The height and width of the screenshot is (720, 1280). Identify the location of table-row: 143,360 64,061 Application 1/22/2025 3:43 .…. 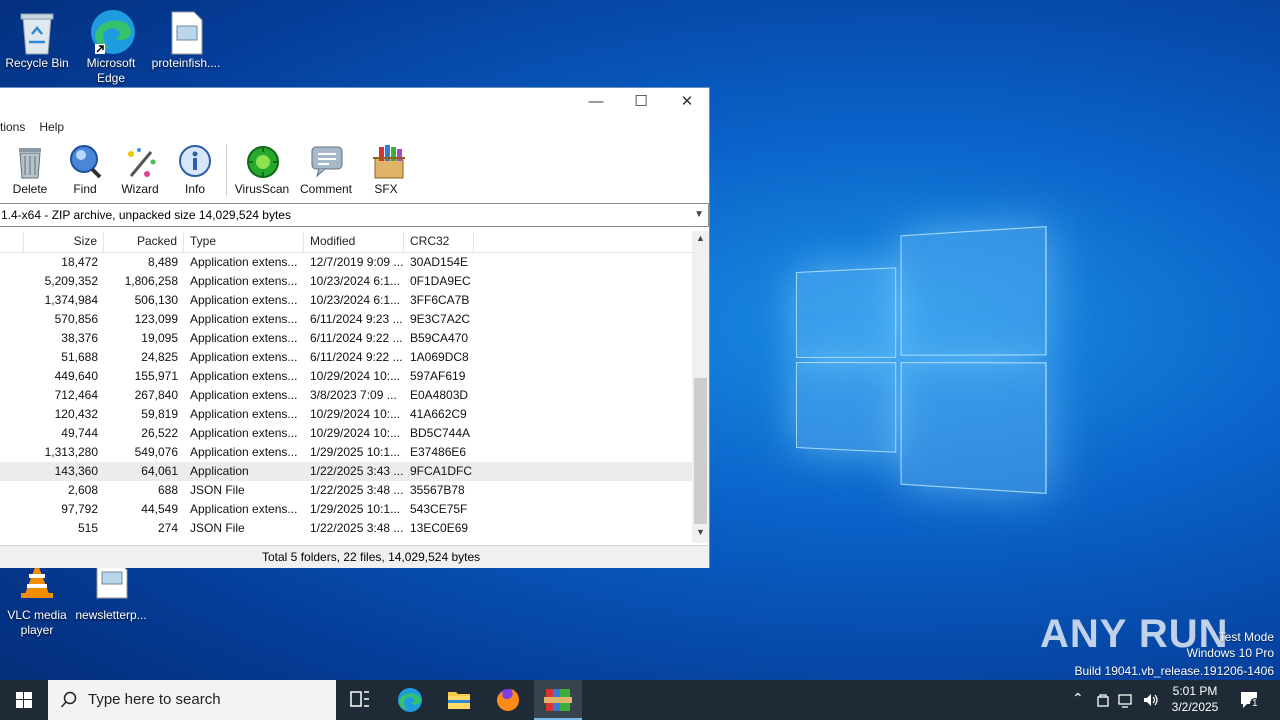
(346, 471).